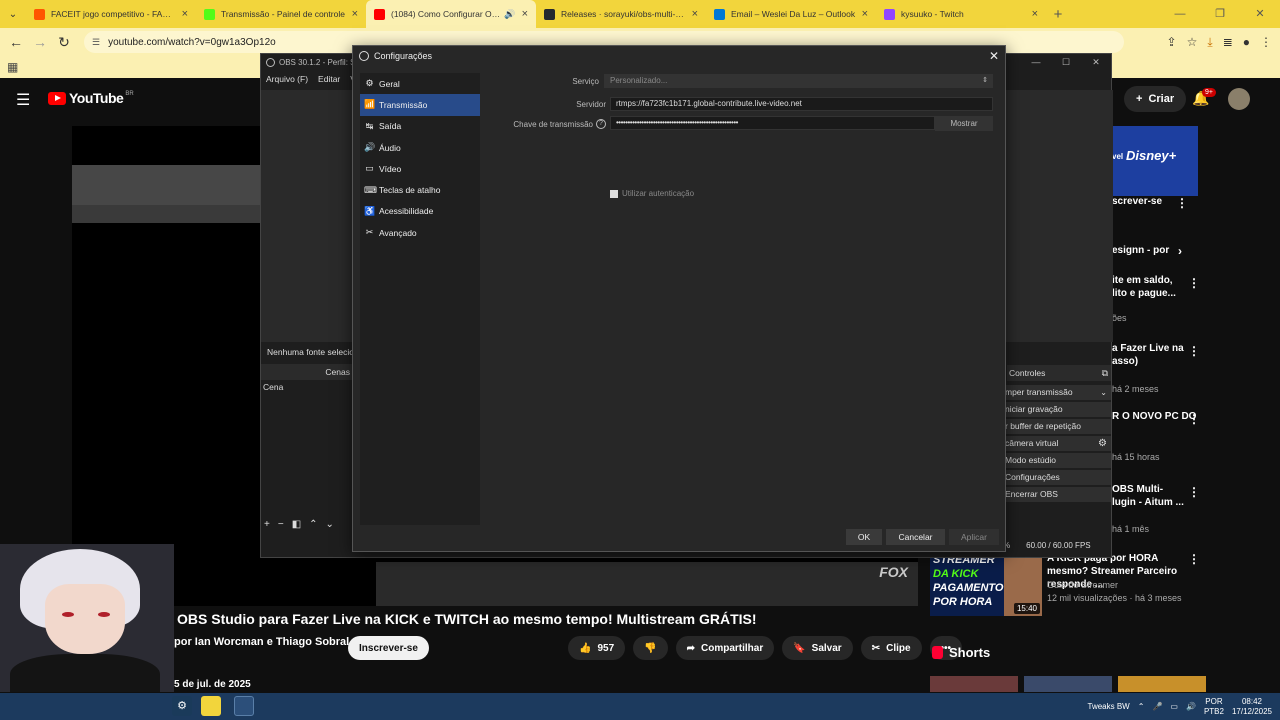 This screenshot has width=1280, height=720. What do you see at coordinates (1239, 99) in the screenshot?
I see `user-avatar` at bounding box center [1239, 99].